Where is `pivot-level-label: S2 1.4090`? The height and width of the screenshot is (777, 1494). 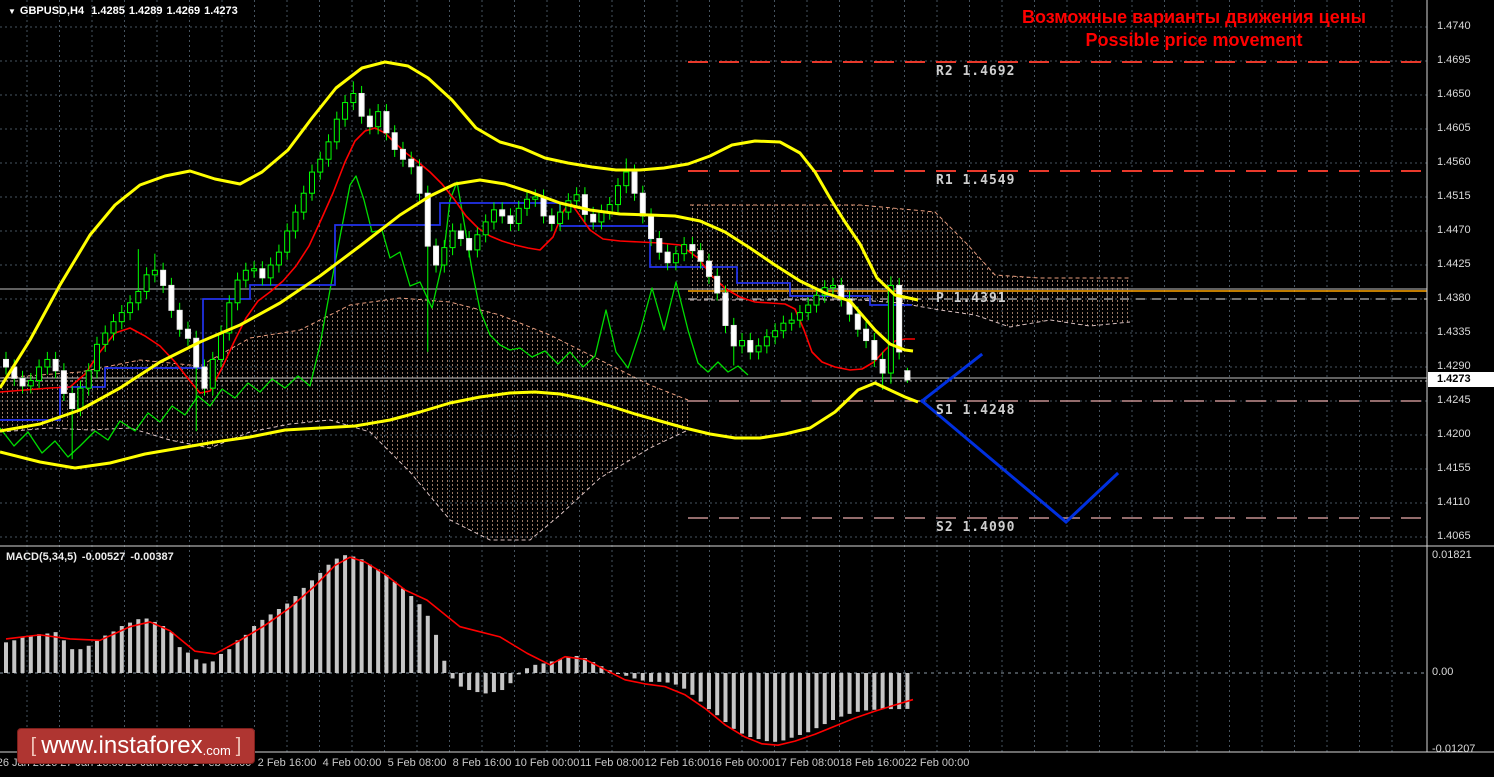
pivot-level-label: S2 1.4090 is located at coordinates (976, 527).